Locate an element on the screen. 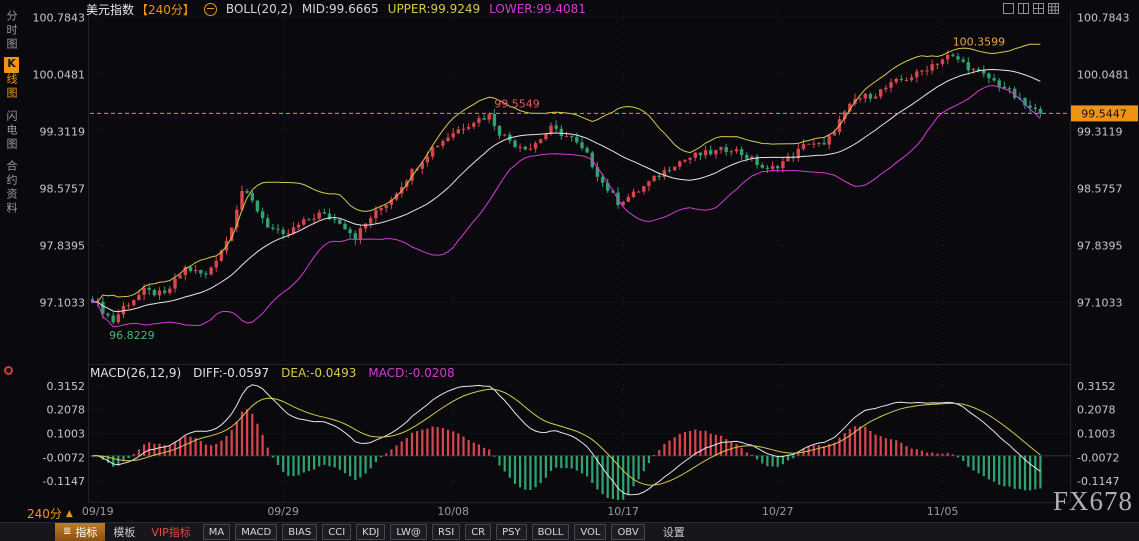  left-sidebar: 分时图 K线图 闪电图 合约资料 is located at coordinates (9, 261).